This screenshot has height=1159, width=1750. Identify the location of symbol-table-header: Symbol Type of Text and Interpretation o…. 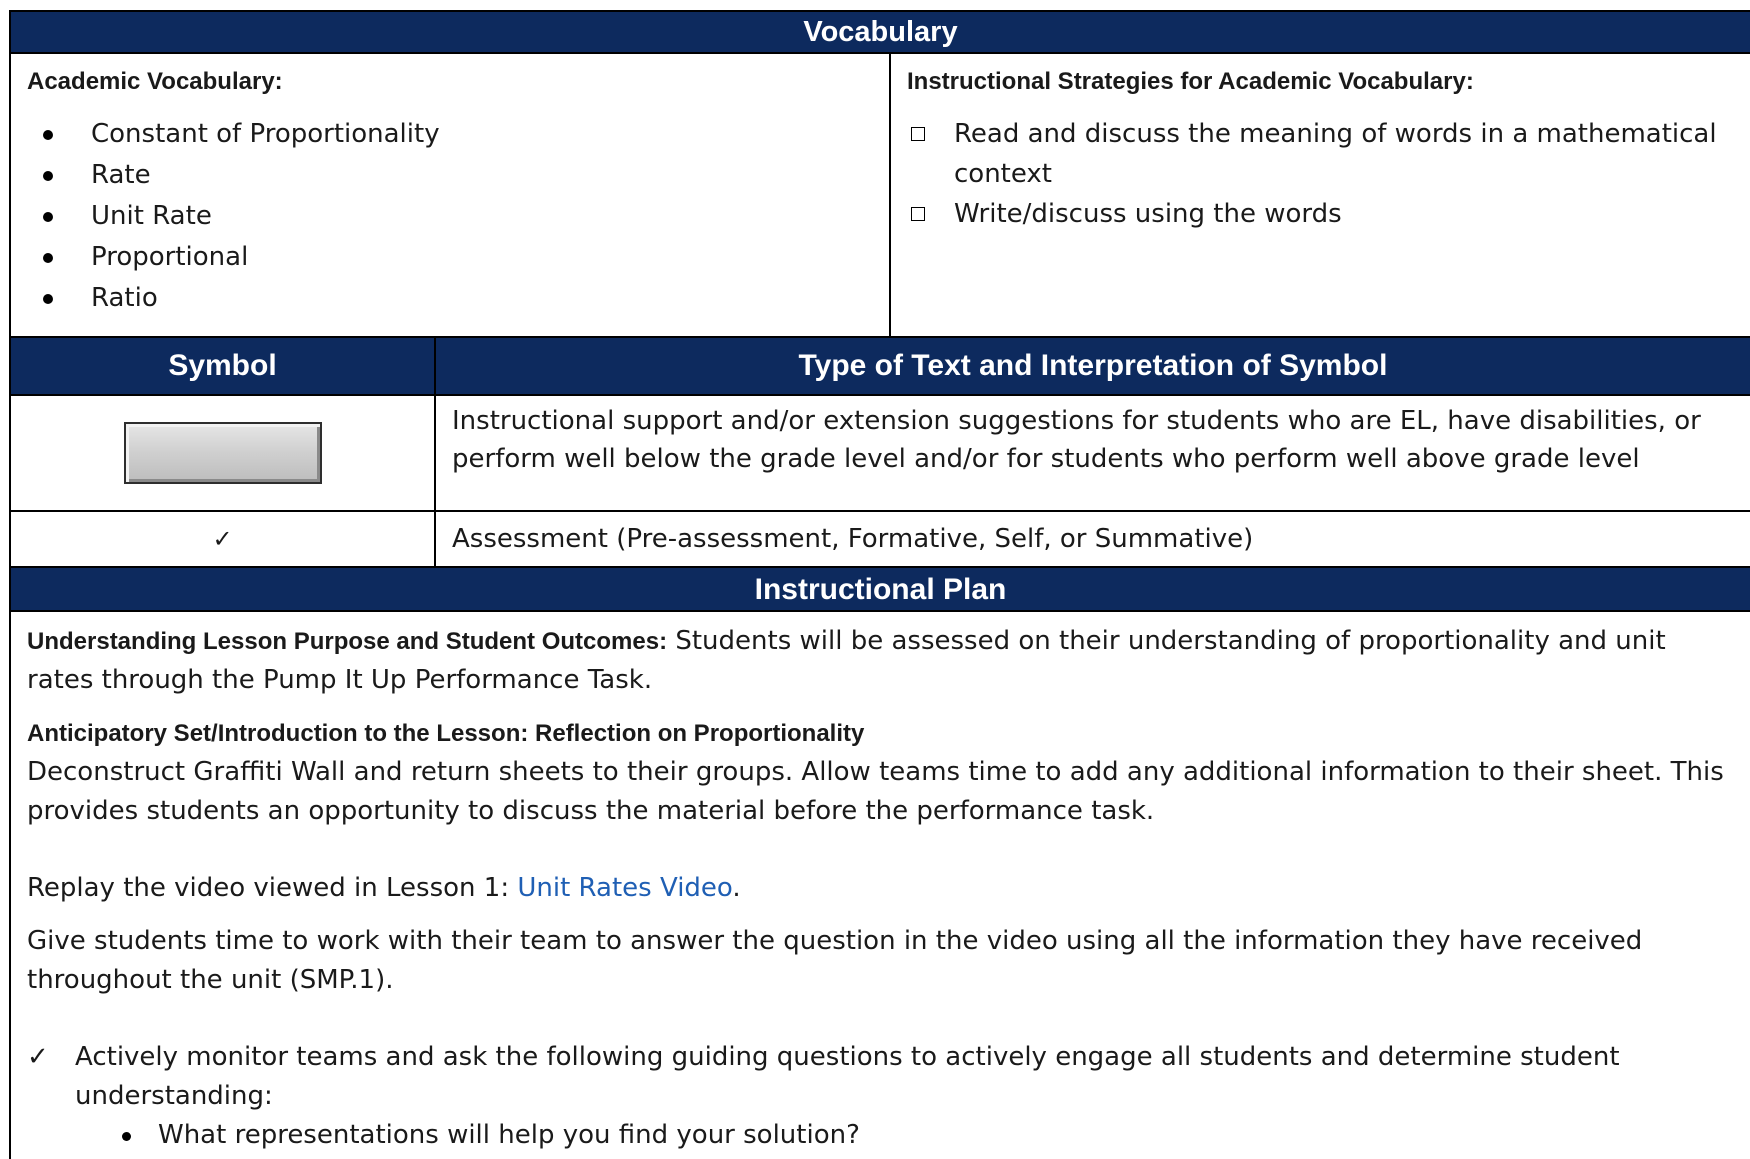
(880, 367).